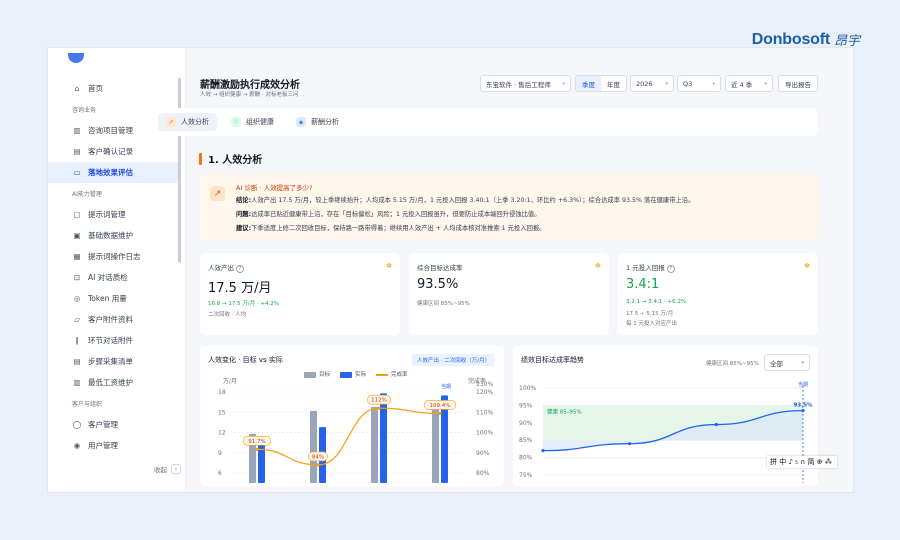  I want to click on section-title: 1. 人效分析, so click(230, 158).